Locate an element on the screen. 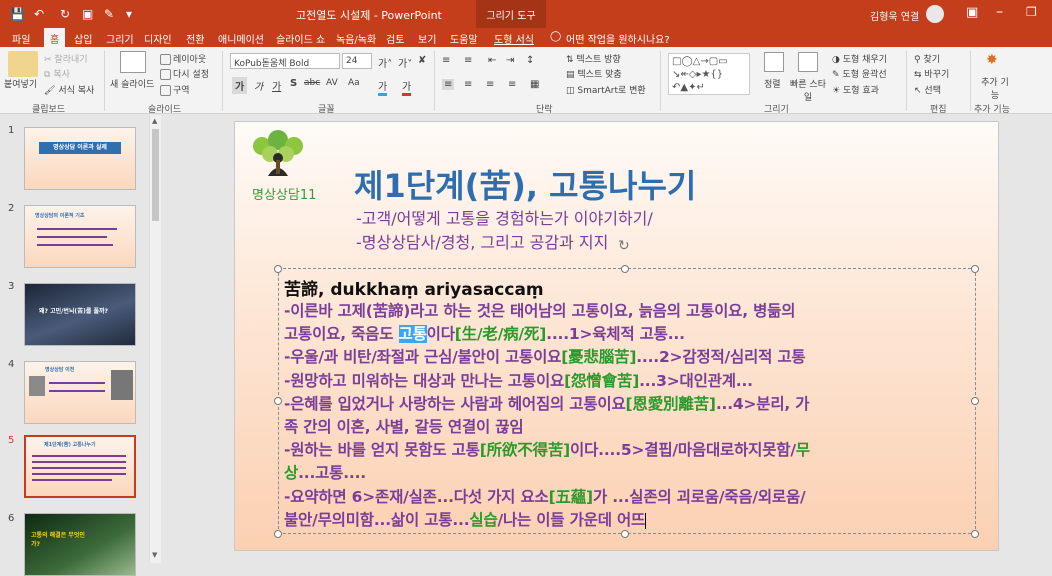  align-center-icon: ≡ is located at coordinates (468, 84).